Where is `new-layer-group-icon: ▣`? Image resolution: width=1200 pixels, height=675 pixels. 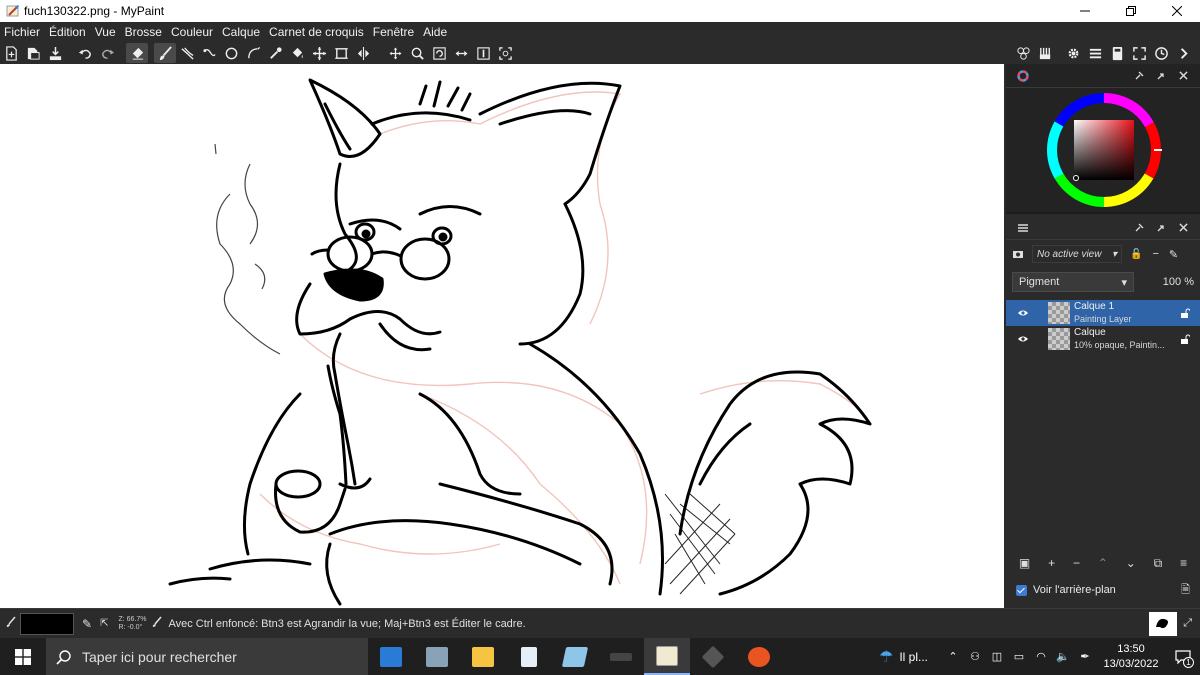
new-layer-group-icon: ▣ is located at coordinates (1024, 563).